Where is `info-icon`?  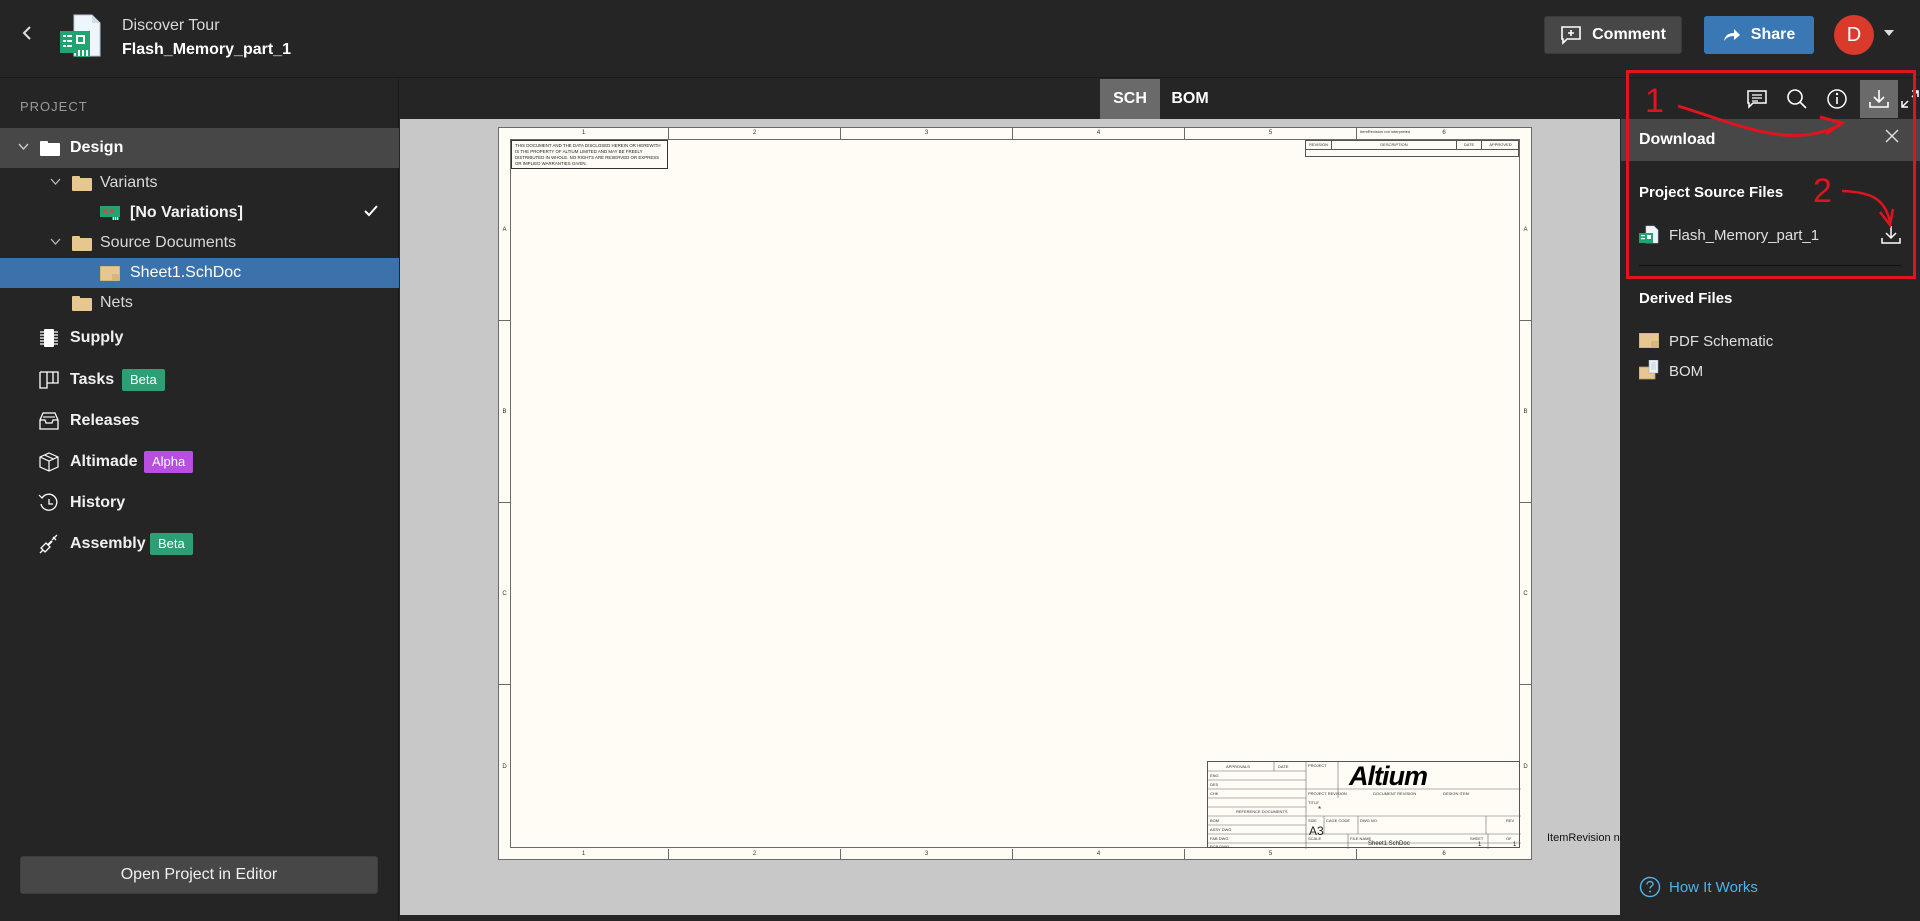
info-icon is located at coordinates (1837, 99).